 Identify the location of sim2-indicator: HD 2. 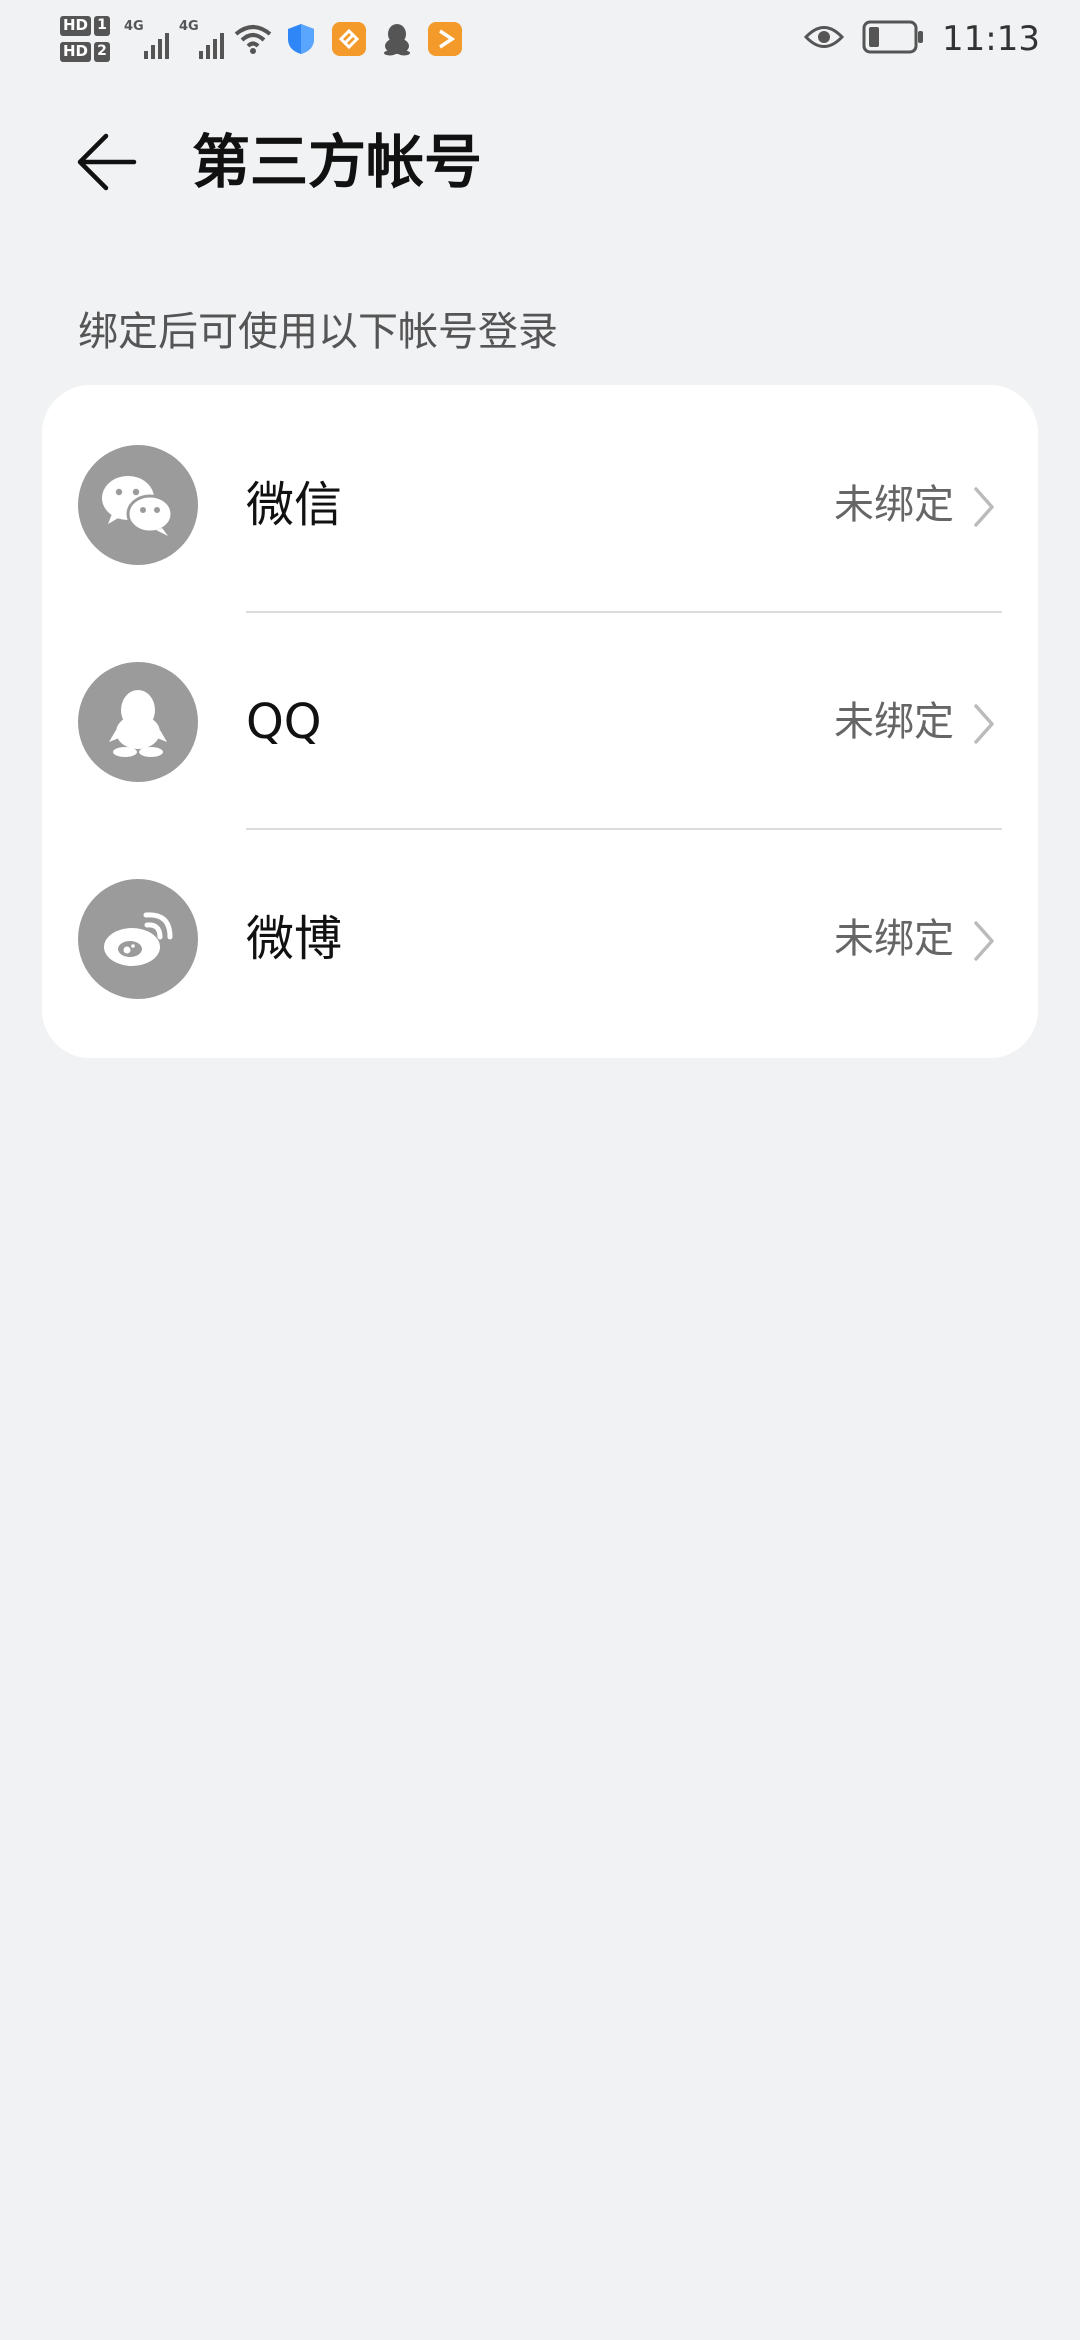
(85, 52).